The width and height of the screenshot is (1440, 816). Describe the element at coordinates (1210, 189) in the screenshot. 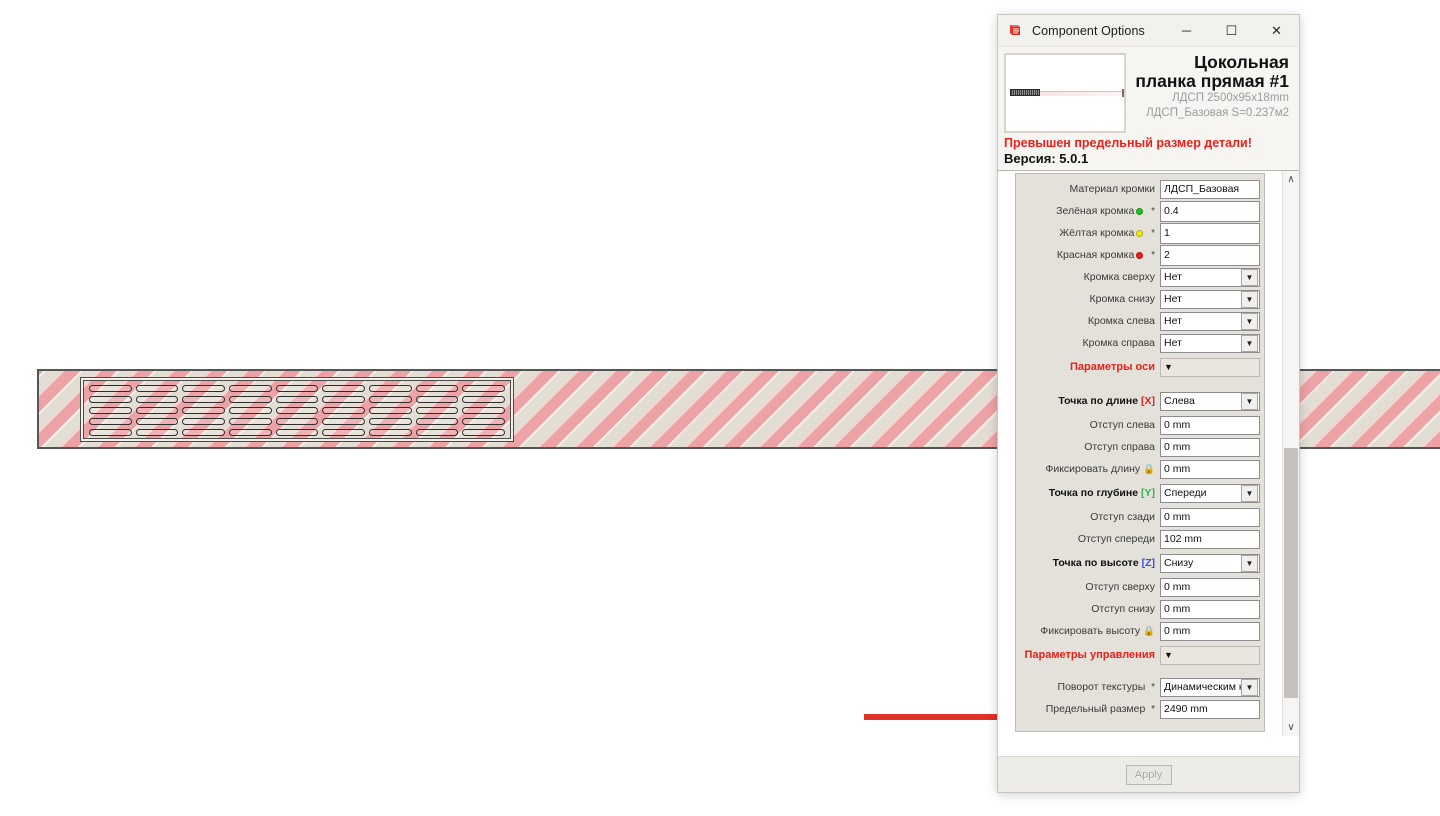

I see `field-input: ЛДСП_Базовая` at that location.